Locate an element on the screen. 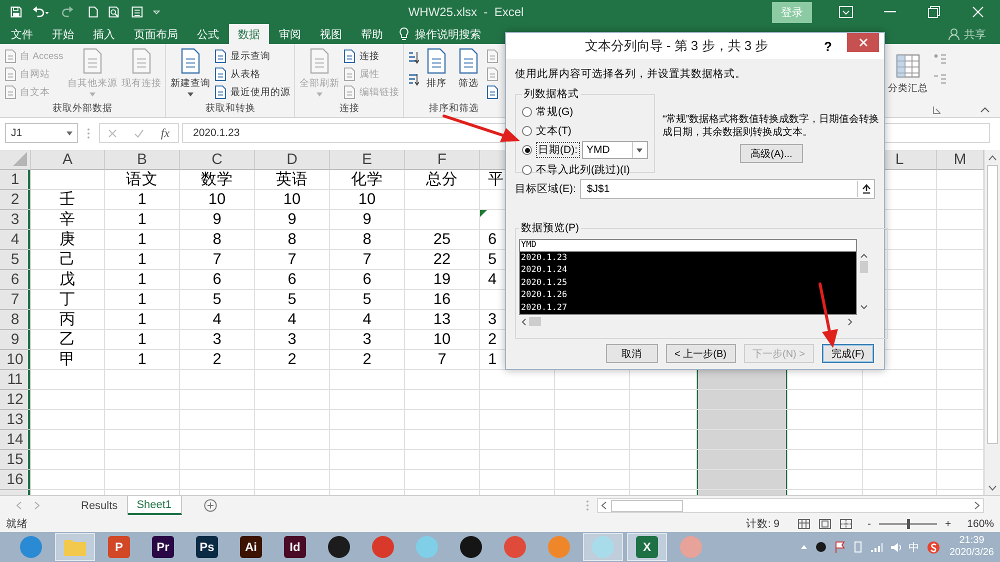 Image resolution: width=1000 pixels, height=562 pixels. table-cell: 戊 is located at coordinates (68, 280).